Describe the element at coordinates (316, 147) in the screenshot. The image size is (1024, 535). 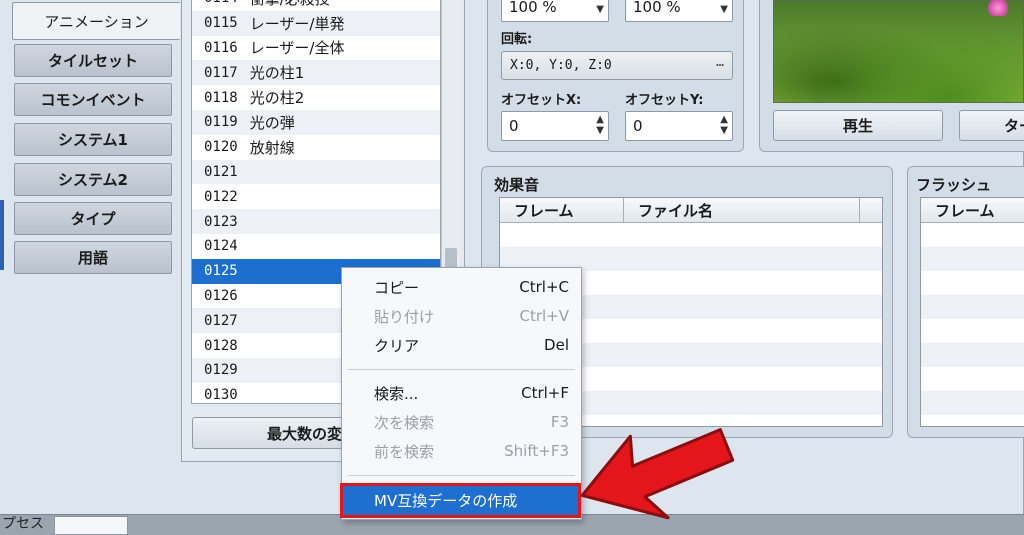
I see `list-item: 0120 放射線` at that location.